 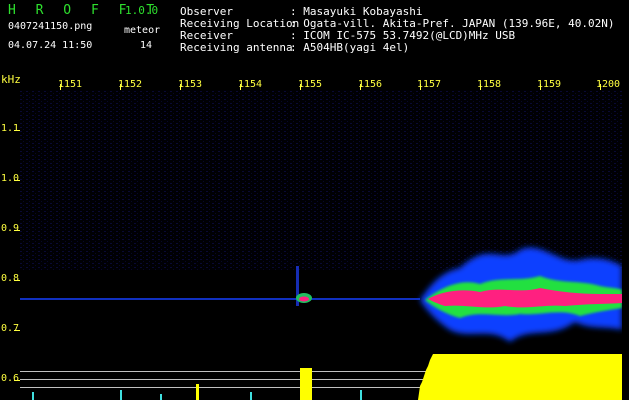 What do you see at coordinates (50, 45) in the screenshot?
I see `date-time: 04.07.24 11:50` at bounding box center [50, 45].